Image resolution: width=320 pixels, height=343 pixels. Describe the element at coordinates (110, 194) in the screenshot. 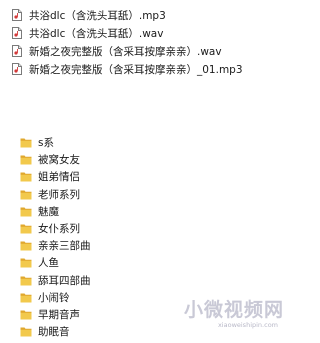

I see `folder-item: 老师系列` at that location.